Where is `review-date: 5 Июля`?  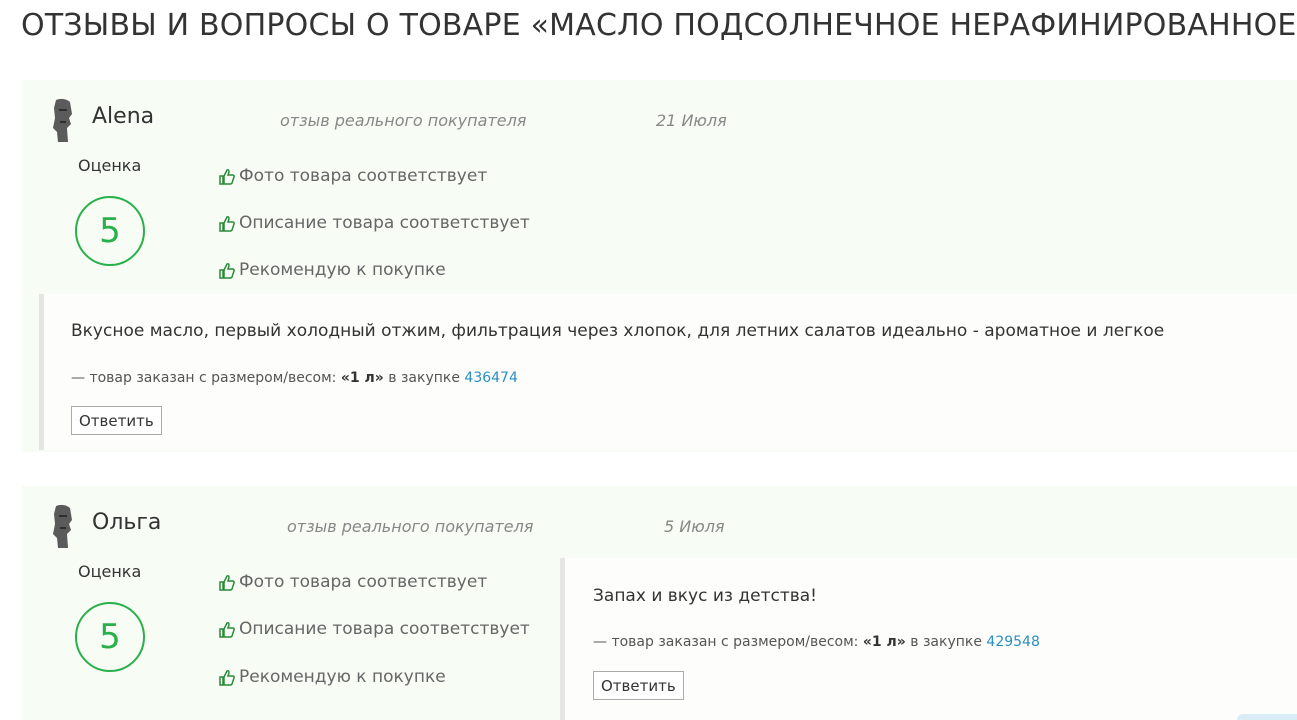 review-date: 5 Июля is located at coordinates (694, 526).